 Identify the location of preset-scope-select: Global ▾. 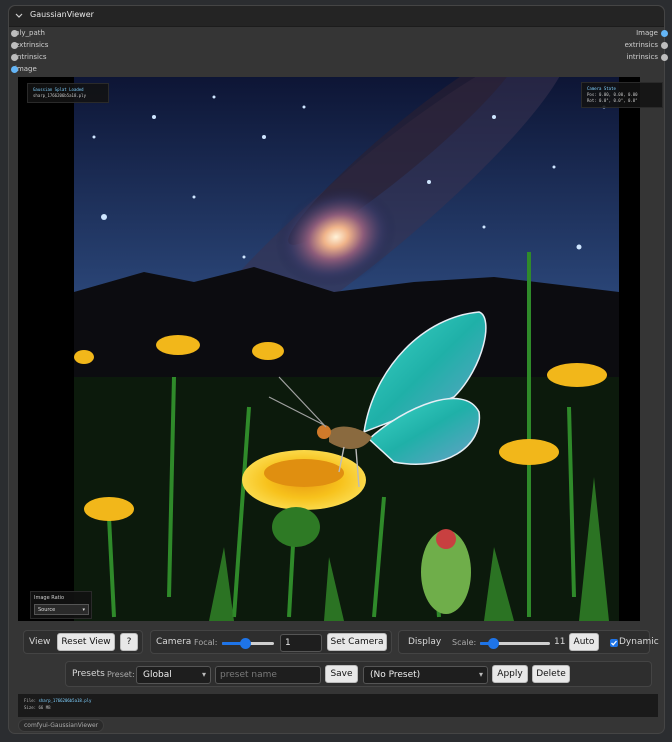
(173, 675).